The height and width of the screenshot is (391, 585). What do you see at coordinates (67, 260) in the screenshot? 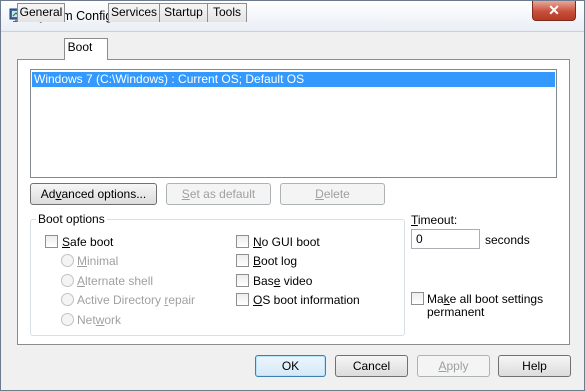
I see `minimal-radio` at bounding box center [67, 260].